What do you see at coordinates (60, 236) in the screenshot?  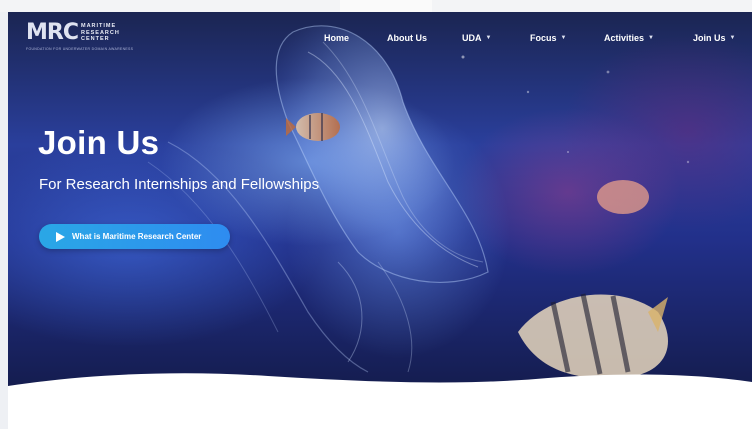 I see `play-icon` at bounding box center [60, 236].